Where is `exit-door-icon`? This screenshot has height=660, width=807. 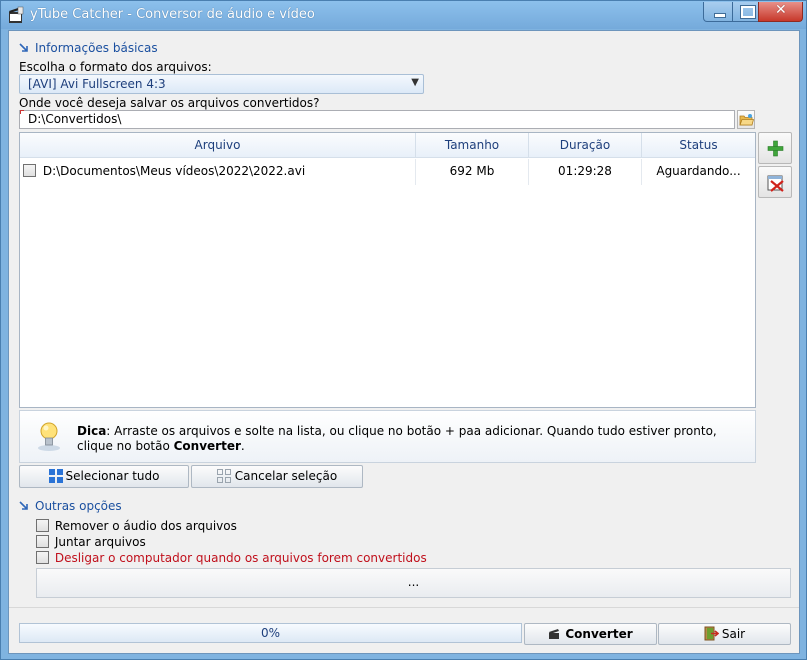
exit-door-icon is located at coordinates (712, 633).